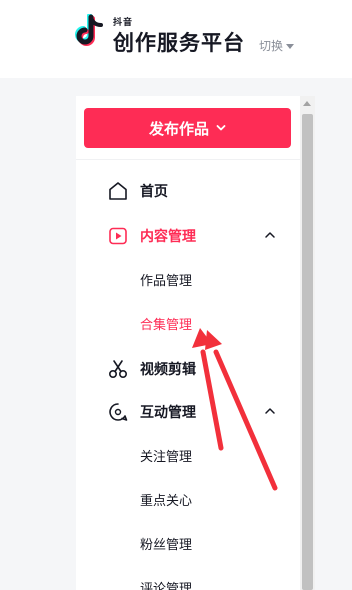  What do you see at coordinates (166, 457) in the screenshot?
I see `sidebar-subitem-label: 关注管理` at bounding box center [166, 457].